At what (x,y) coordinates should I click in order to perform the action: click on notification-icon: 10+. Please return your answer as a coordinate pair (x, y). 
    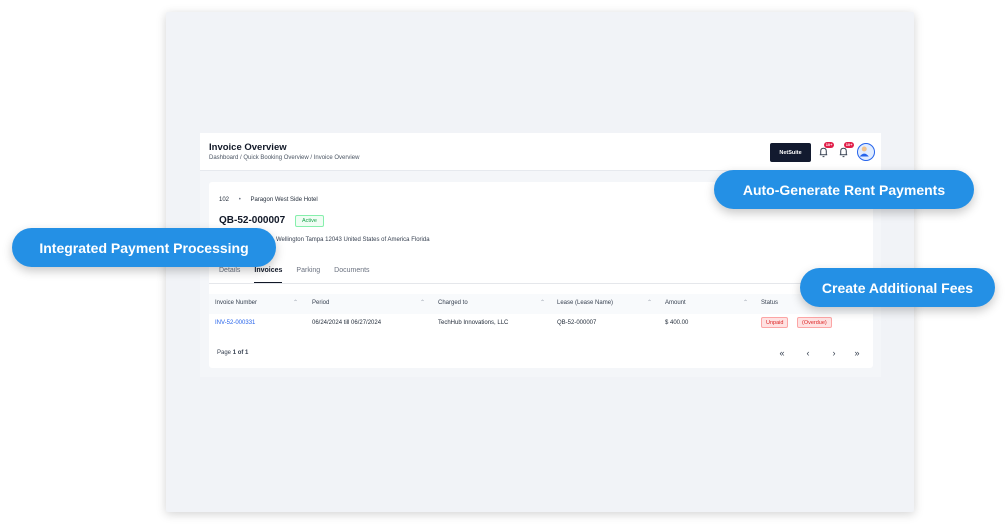
    Looking at the image, I should click on (825, 150).